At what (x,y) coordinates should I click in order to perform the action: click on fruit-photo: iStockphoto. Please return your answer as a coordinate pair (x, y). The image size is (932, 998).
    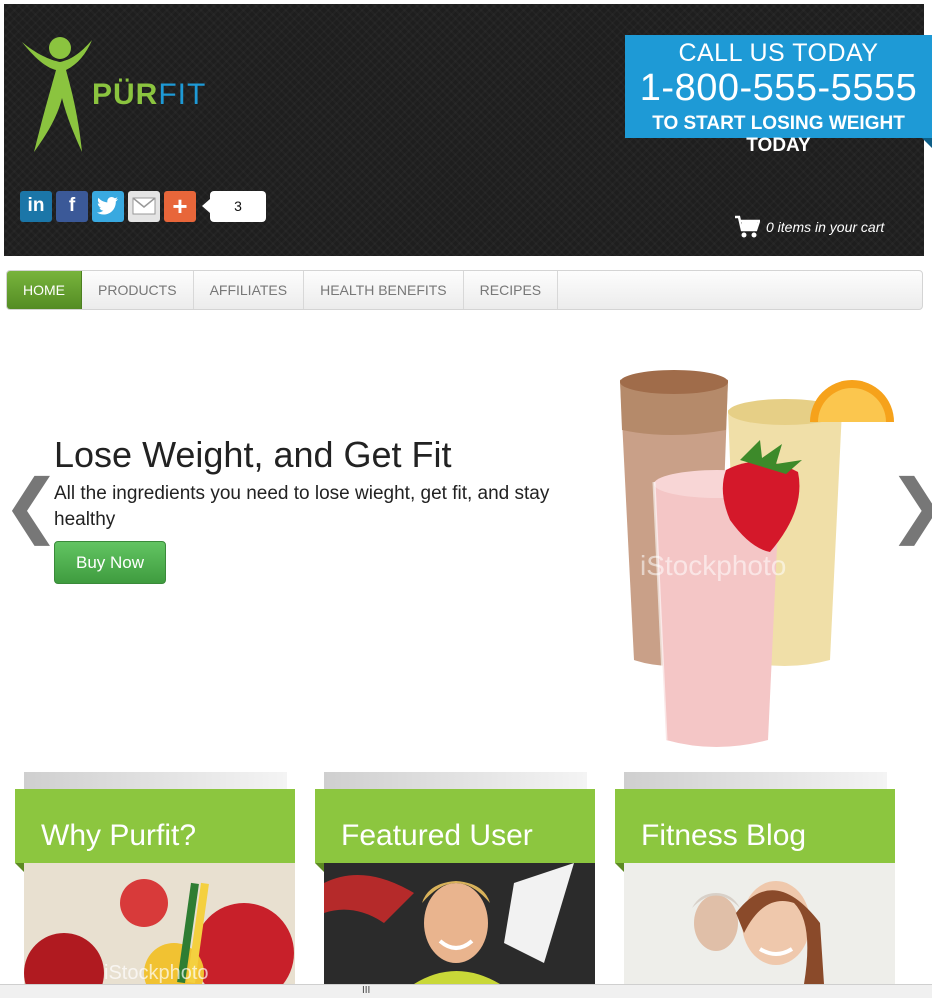
    Looking at the image, I should click on (159, 923).